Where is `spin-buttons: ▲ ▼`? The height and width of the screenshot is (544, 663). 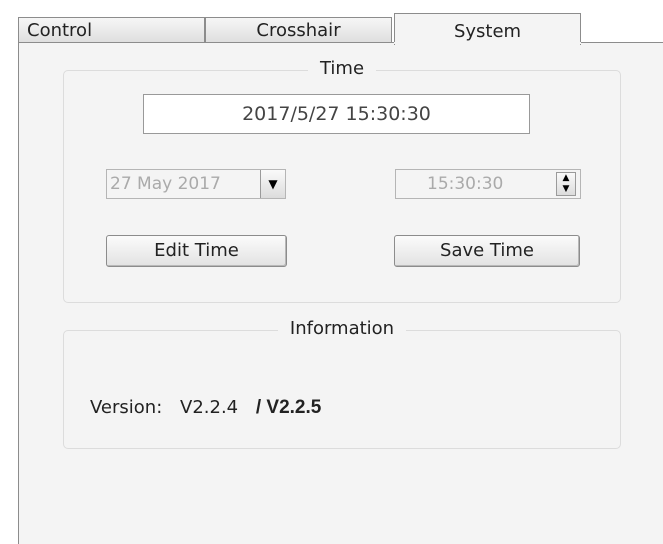
spin-buttons: ▲ ▼ is located at coordinates (566, 184).